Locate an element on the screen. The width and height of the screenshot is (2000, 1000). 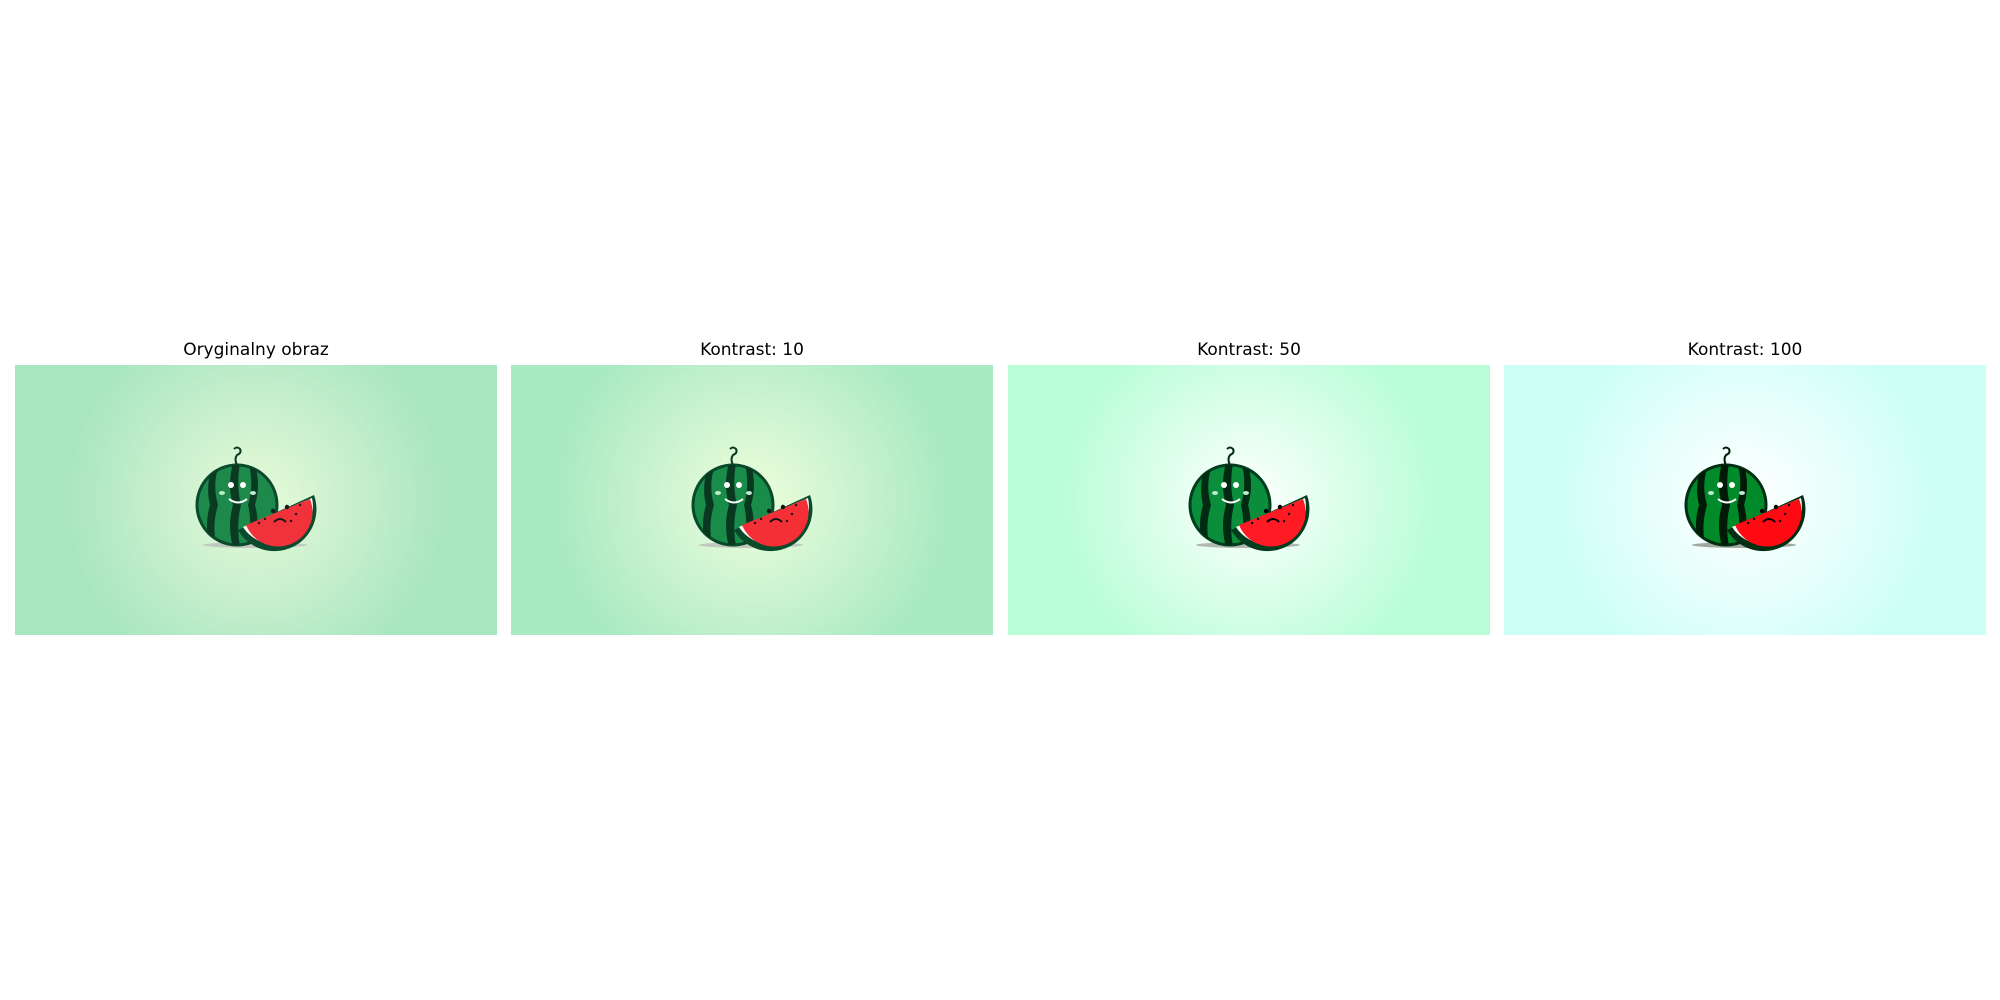
panel-contrast-10: Kontrast: 10 is located at coordinates (752, 485).